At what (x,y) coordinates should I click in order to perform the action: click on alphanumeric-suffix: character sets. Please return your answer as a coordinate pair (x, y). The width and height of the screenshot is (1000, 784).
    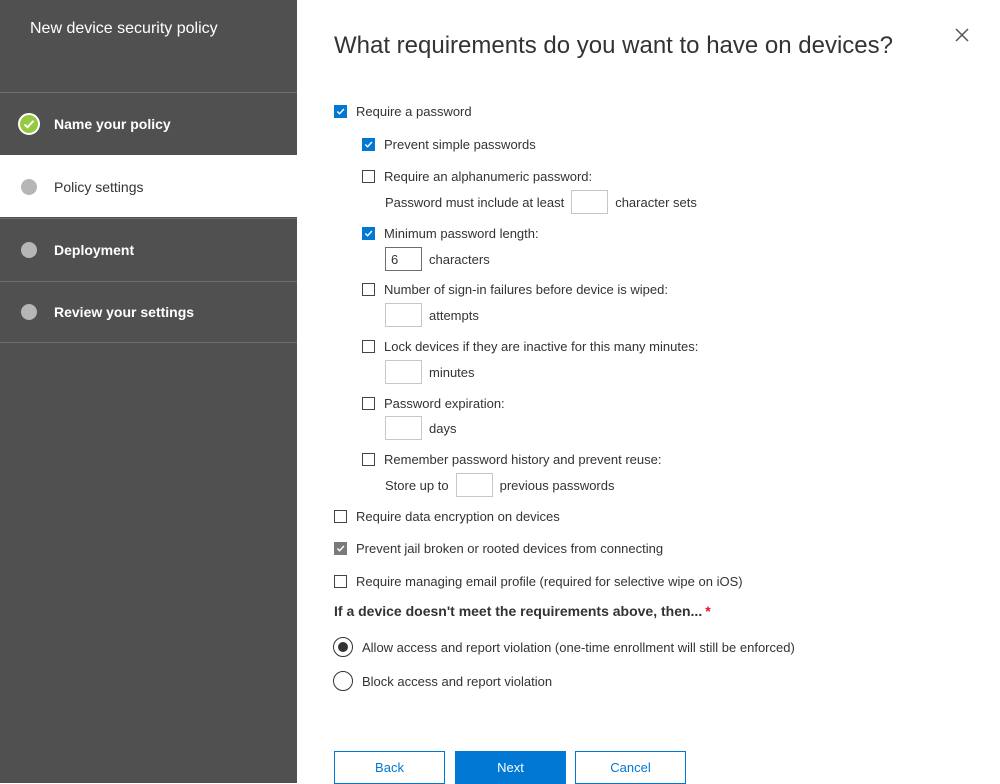
    Looking at the image, I should click on (656, 202).